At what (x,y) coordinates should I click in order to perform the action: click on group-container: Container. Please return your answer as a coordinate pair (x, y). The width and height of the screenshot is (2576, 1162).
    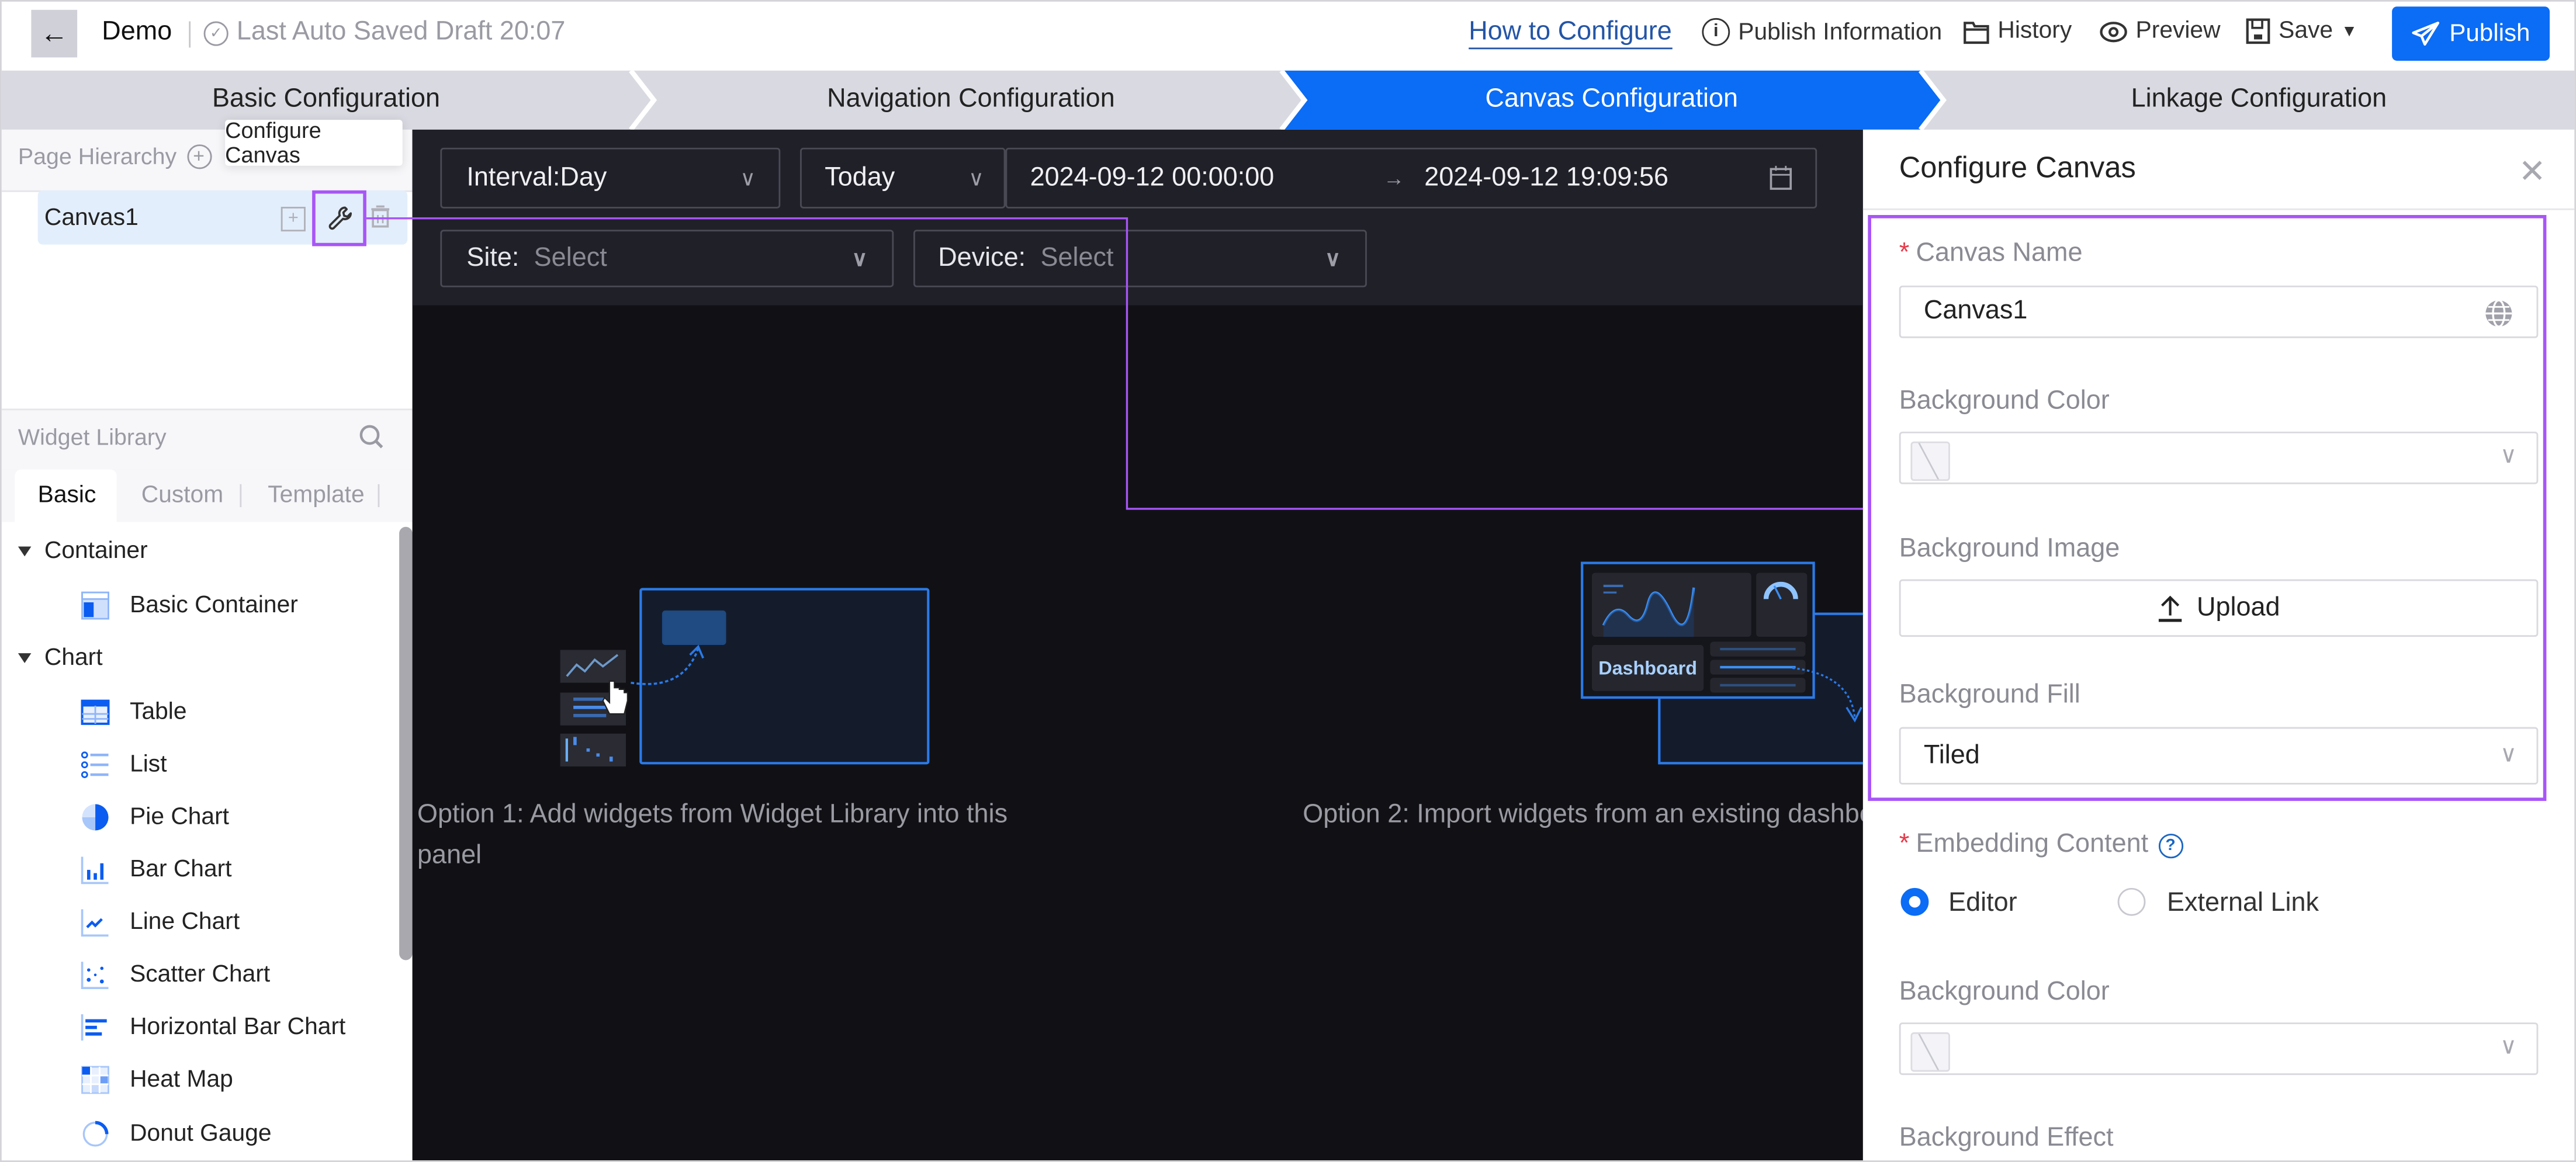
    Looking at the image, I should click on (83, 551).